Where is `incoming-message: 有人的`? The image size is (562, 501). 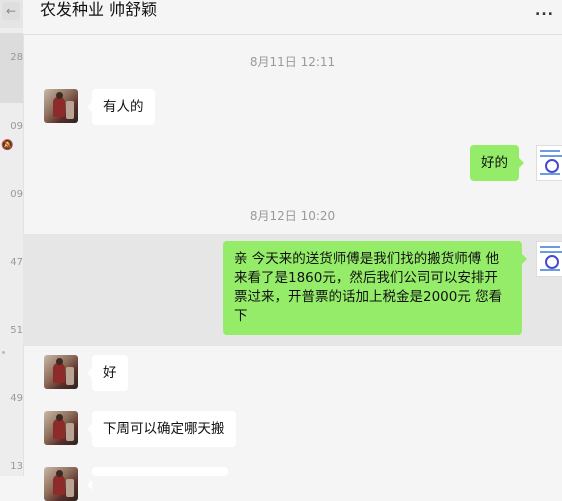
incoming-message: 有人的 is located at coordinates (121, 107).